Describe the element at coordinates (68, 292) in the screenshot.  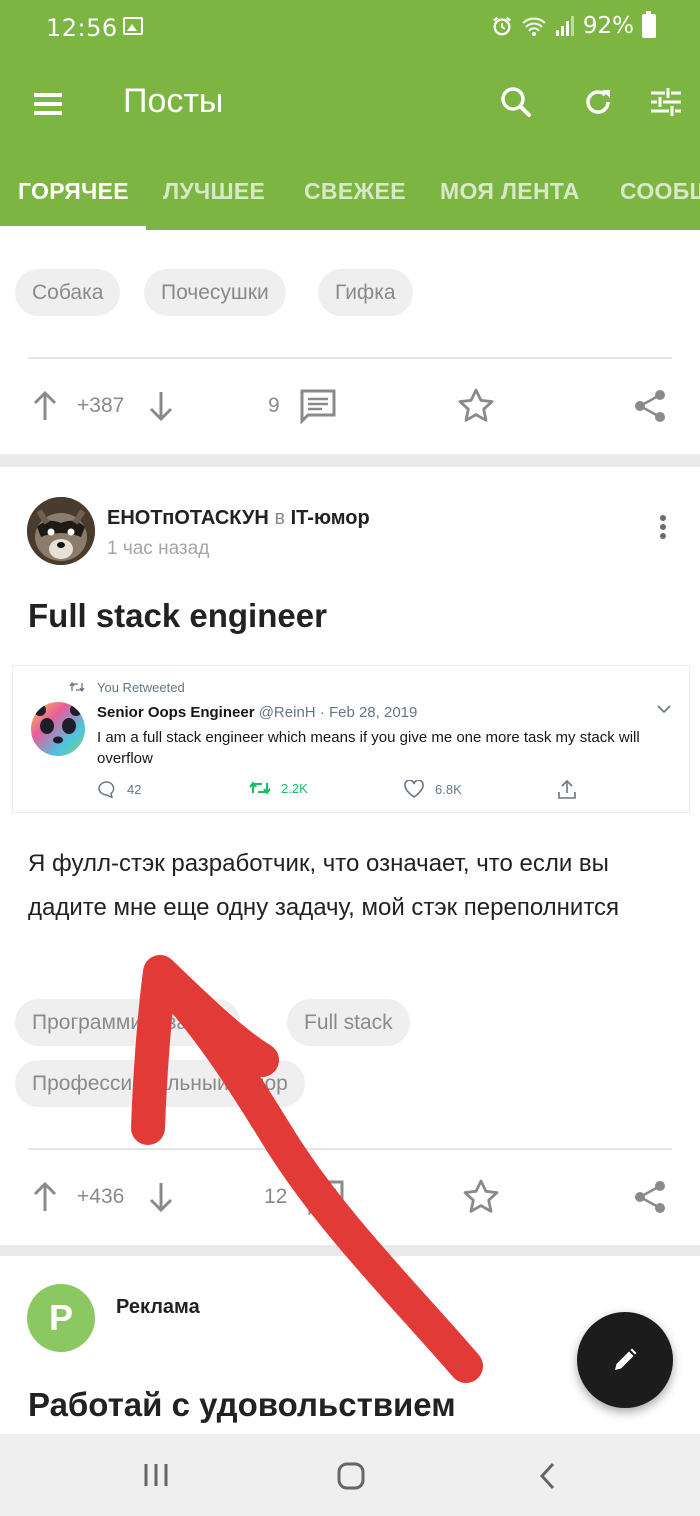
I see `tag-chip: Собака` at that location.